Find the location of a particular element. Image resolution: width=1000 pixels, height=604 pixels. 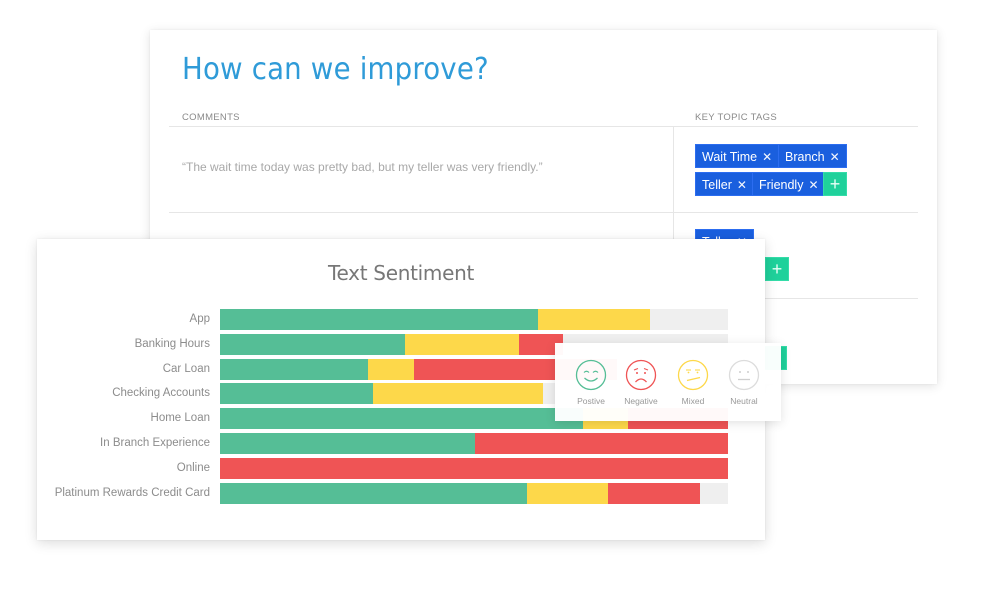

frown-face-icon is located at coordinates (641, 375).